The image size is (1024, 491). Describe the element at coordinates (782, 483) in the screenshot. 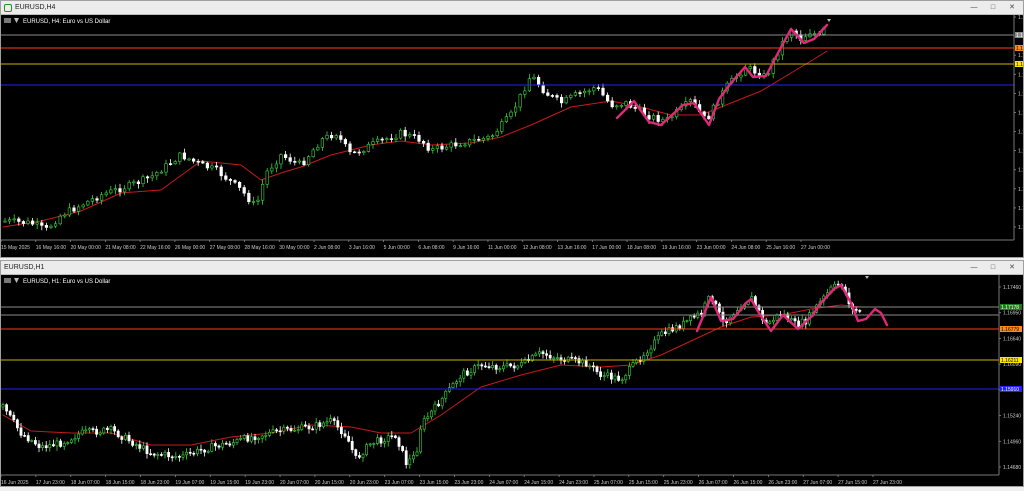

I see `x-axis-label: 26 Jun 23:00` at that location.